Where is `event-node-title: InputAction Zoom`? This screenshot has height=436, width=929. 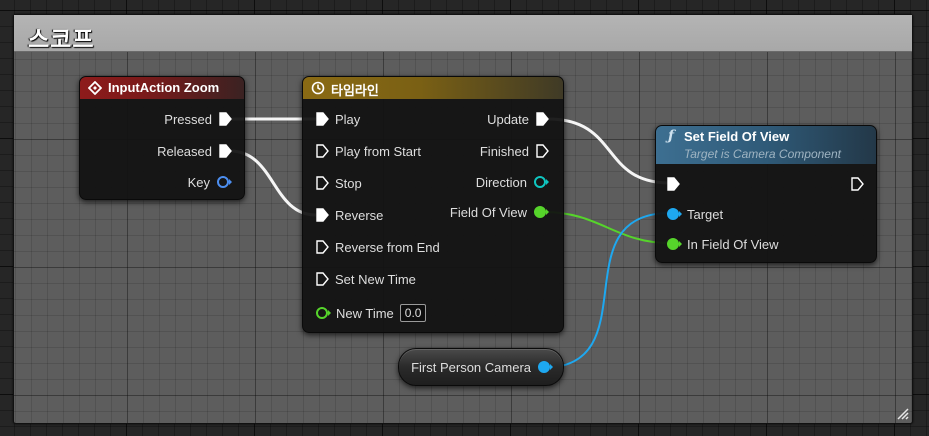 event-node-title: InputAction Zoom is located at coordinates (164, 87).